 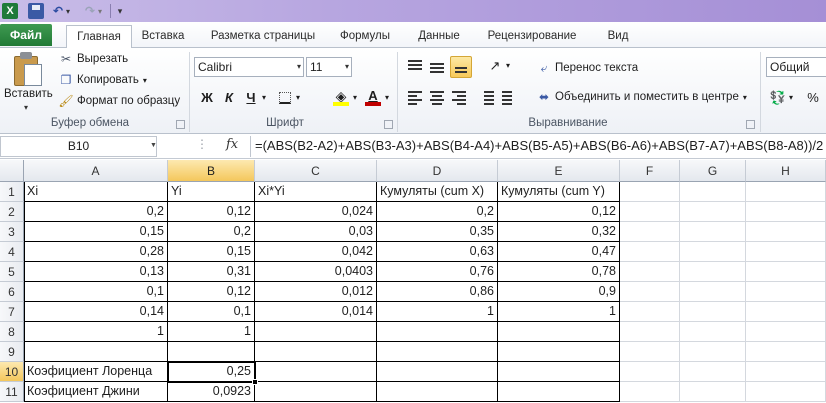 I want to click on cell-f10, so click(x=650, y=372).